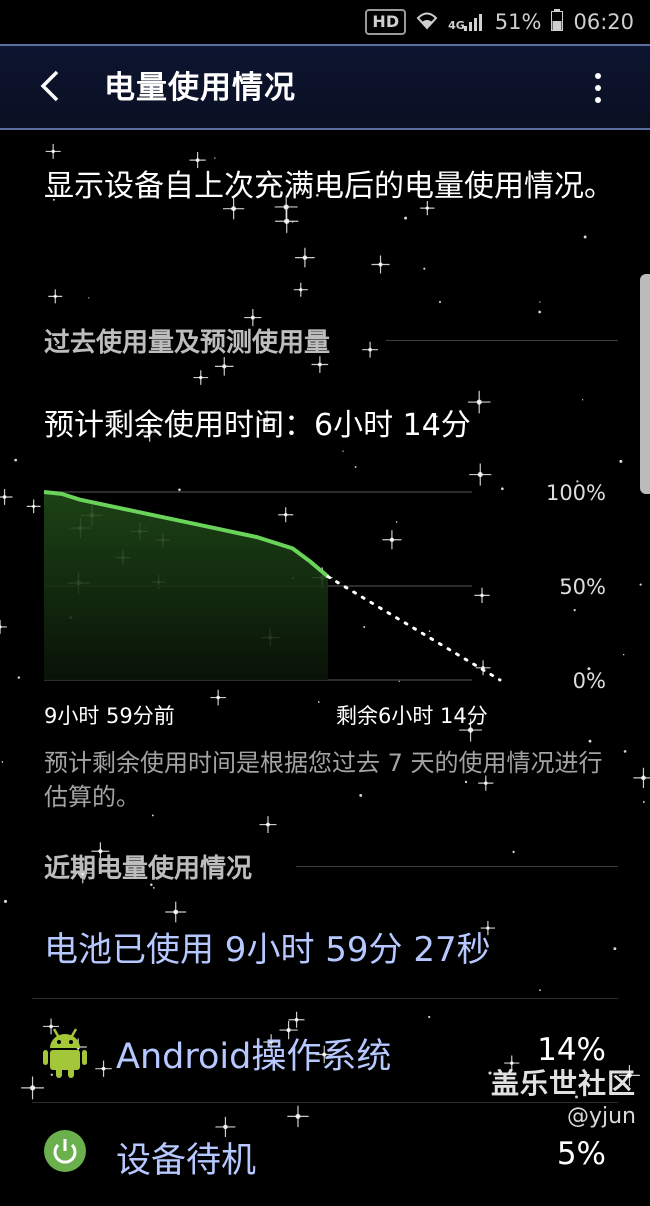  Describe the element at coordinates (563, 1083) in the screenshot. I see `watermark-site: 盖乐世社区` at that location.